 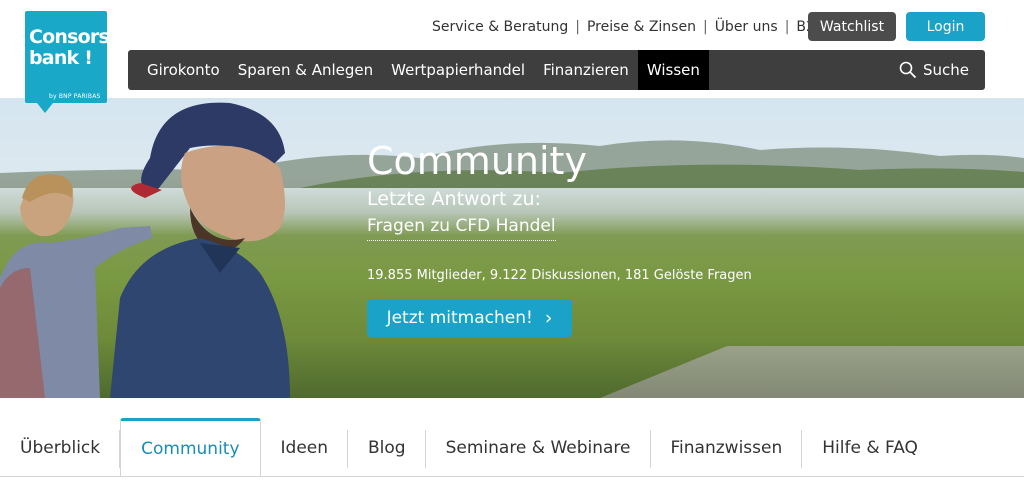 I want to click on logo-text-line2: bank !, so click(x=61, y=58).